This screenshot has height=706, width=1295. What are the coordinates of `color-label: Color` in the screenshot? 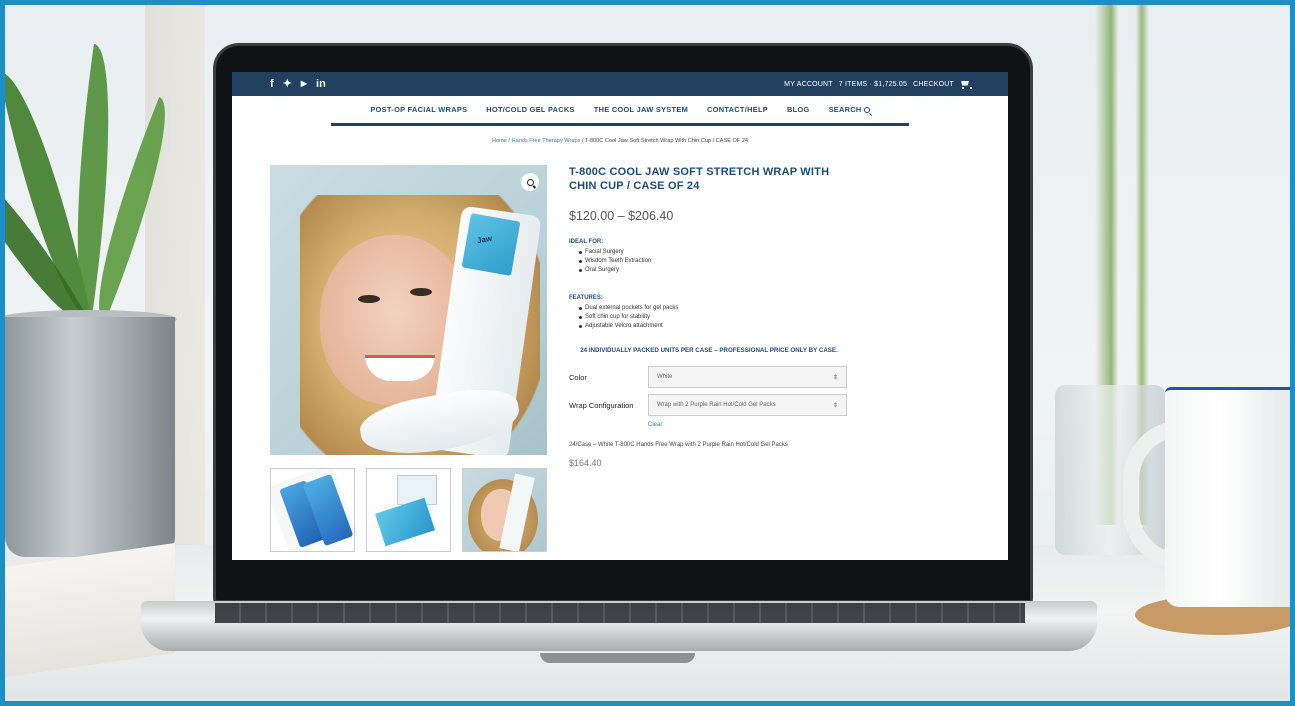 It's located at (578, 377).